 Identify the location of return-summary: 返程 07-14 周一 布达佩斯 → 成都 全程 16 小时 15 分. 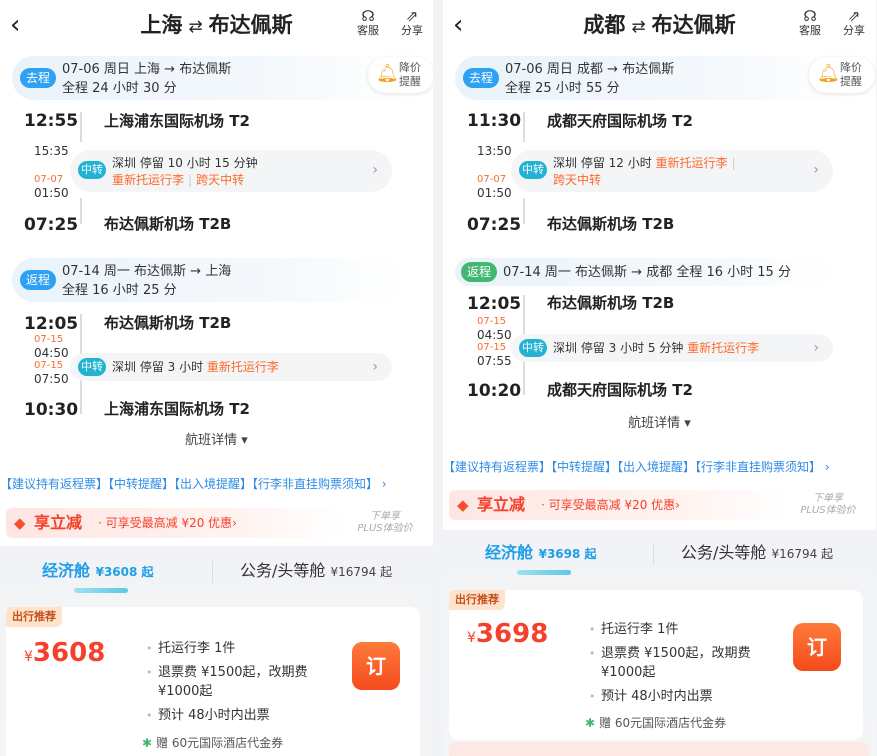
(645, 272).